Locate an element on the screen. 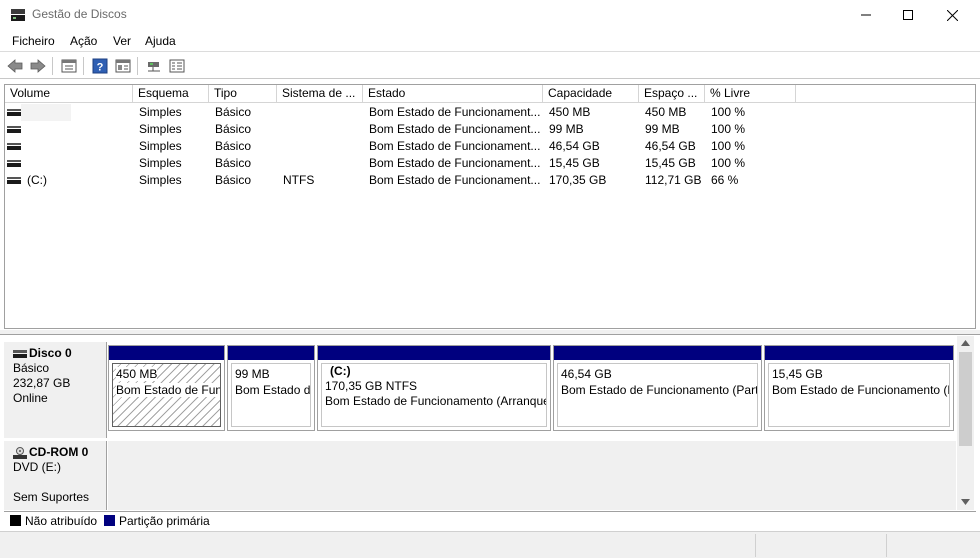  col-capacity: Capacidade is located at coordinates (591, 94).